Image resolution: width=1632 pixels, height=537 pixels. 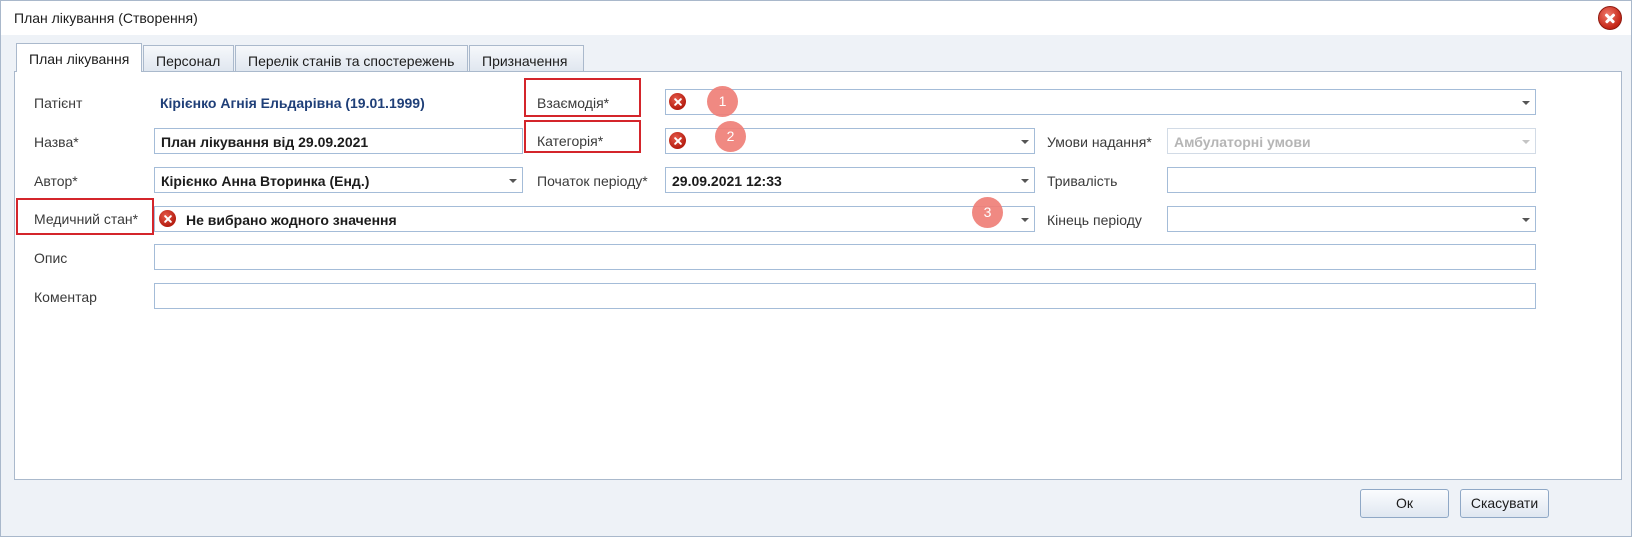 What do you see at coordinates (65, 297) in the screenshot?
I see `comment-label: Коментар` at bounding box center [65, 297].